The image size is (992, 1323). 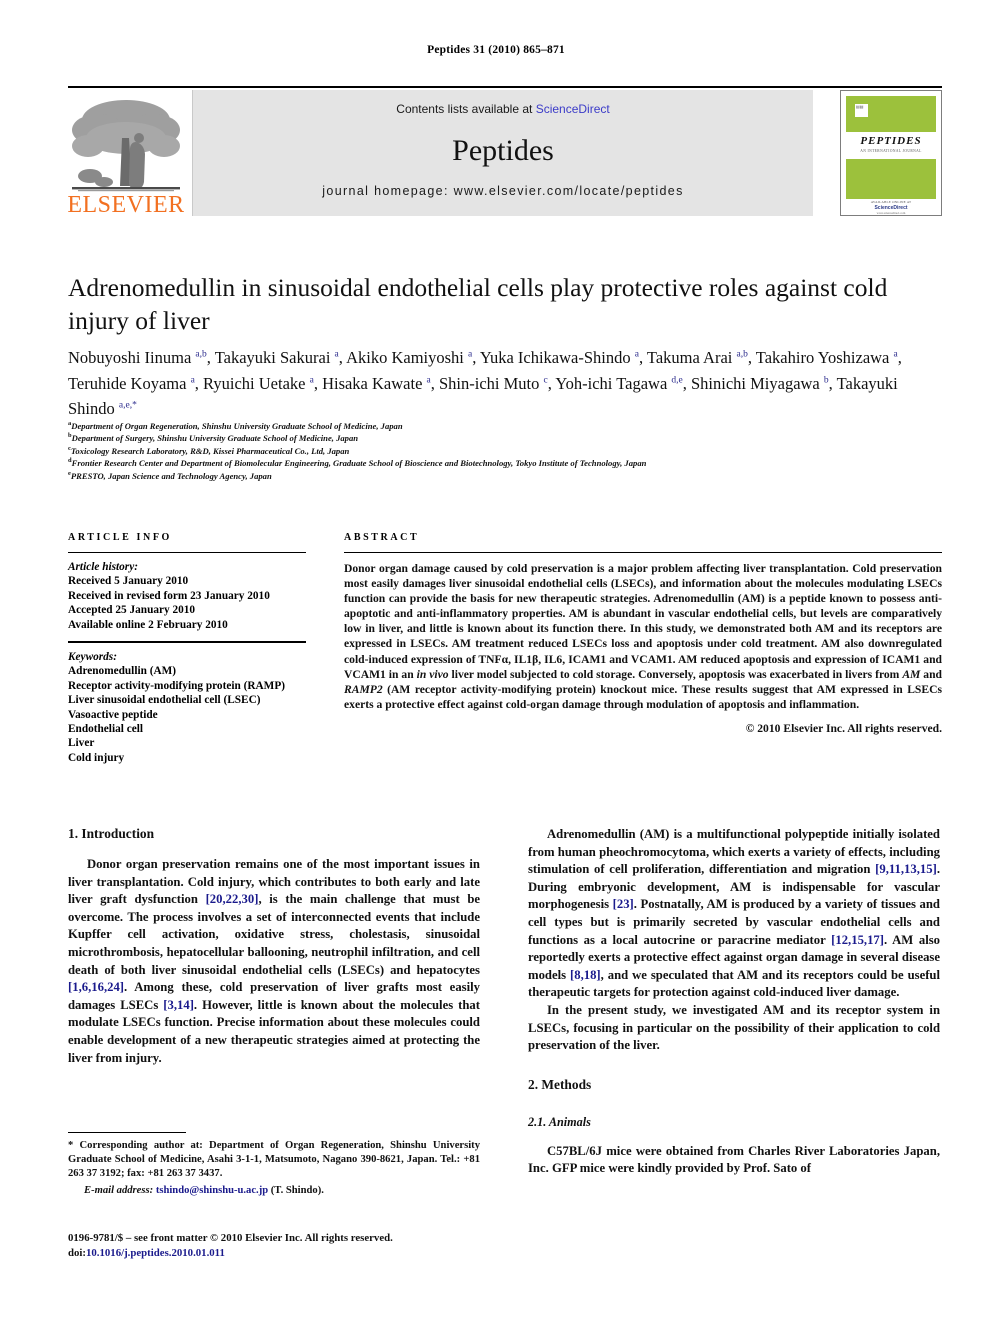 I want to click on running-head: Peptides 31 (2010) 865–871, so click(x=496, y=50).